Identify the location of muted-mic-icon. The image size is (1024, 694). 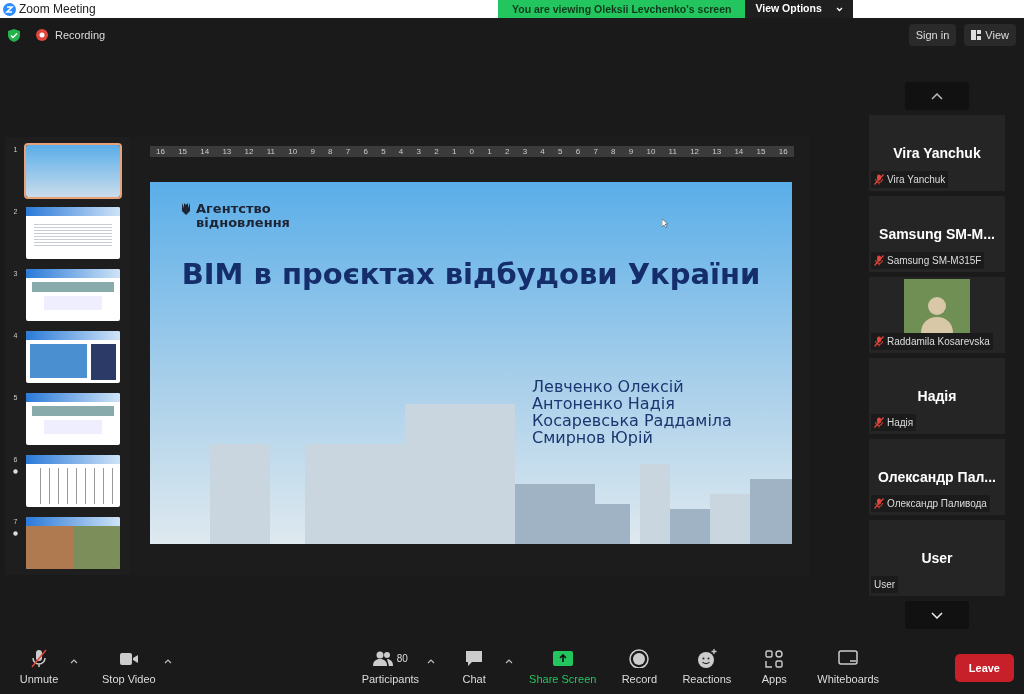
(39, 658).